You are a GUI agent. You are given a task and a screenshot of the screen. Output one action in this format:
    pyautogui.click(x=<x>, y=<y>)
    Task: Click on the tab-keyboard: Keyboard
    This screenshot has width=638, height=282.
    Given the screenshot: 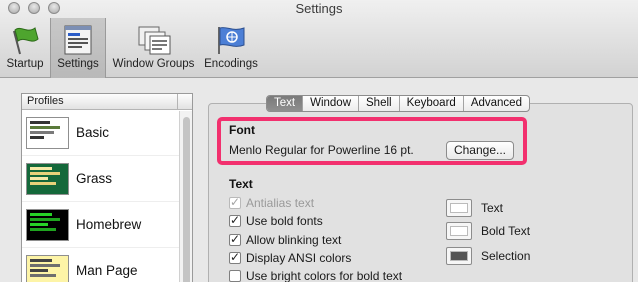 What is the action you would take?
    pyautogui.click(x=432, y=103)
    